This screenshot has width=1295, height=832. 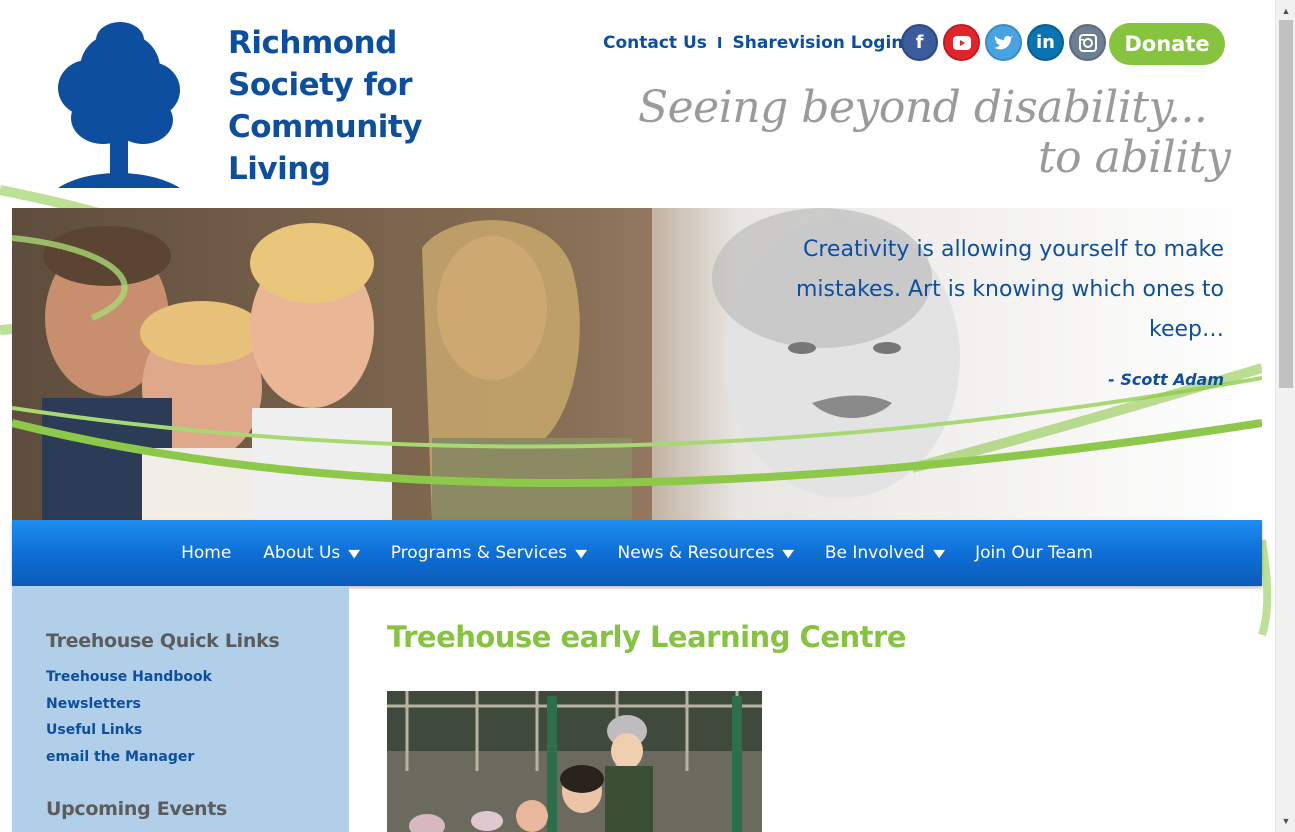 What do you see at coordinates (719, 43) in the screenshot?
I see `link-separator: I` at bounding box center [719, 43].